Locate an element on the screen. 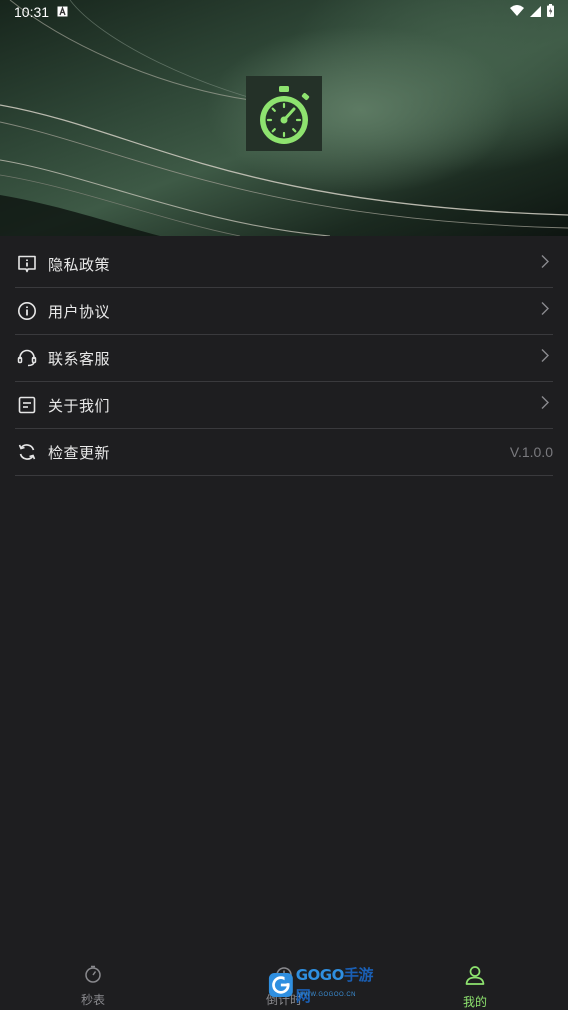 The width and height of the screenshot is (568, 1010). tab-mine: 我的 is located at coordinates (475, 984).